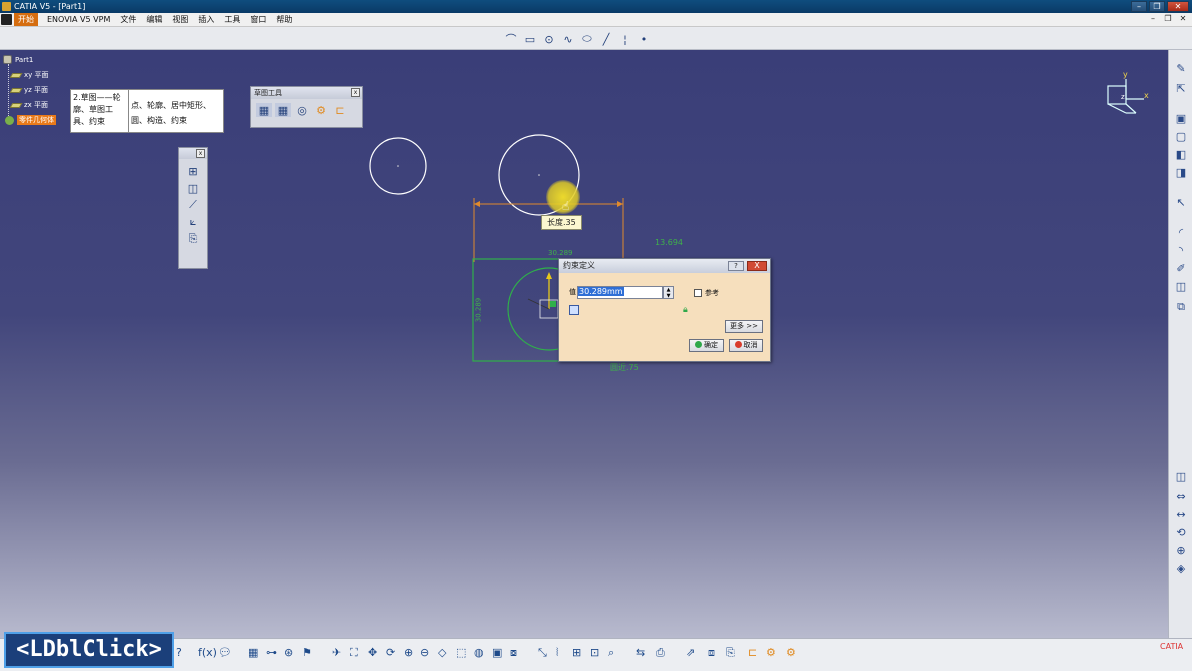 Image resolution: width=1192 pixels, height=671 pixels. I want to click on snap-to-point-icon: ▦, so click(283, 110).